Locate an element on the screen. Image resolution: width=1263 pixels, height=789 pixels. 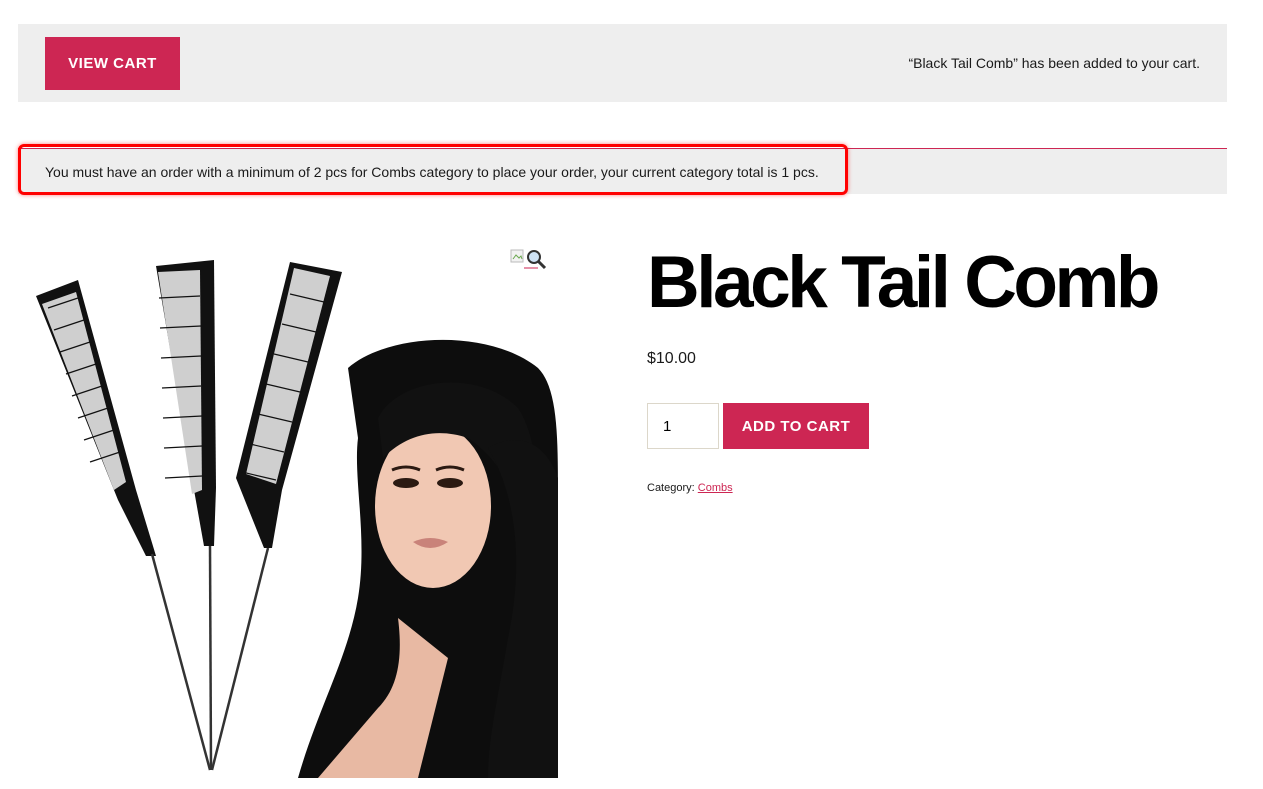
category-link-combs: Combs is located at coordinates (715, 488).